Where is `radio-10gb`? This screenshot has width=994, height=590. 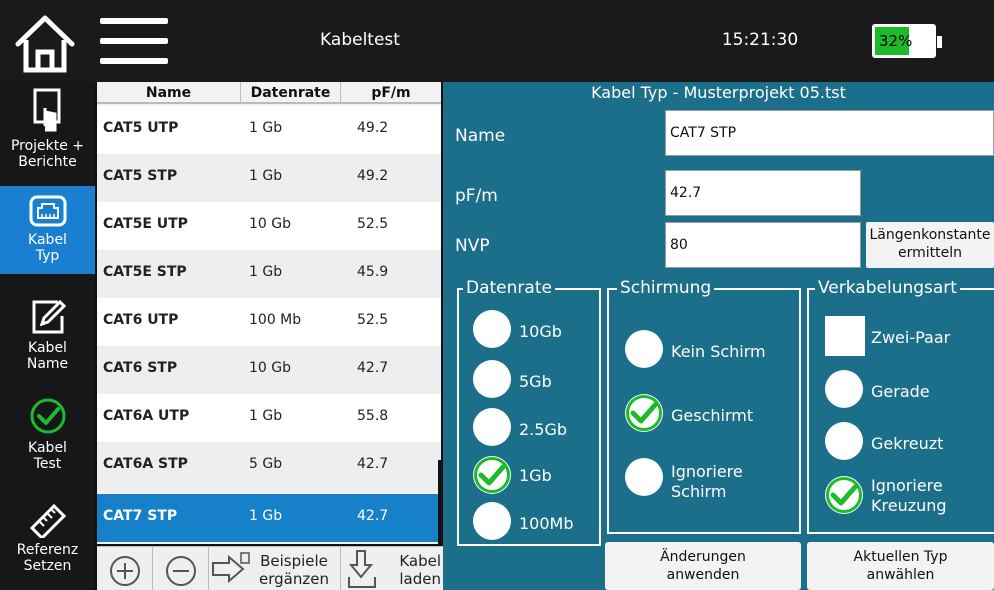
radio-10gb is located at coordinates (492, 329).